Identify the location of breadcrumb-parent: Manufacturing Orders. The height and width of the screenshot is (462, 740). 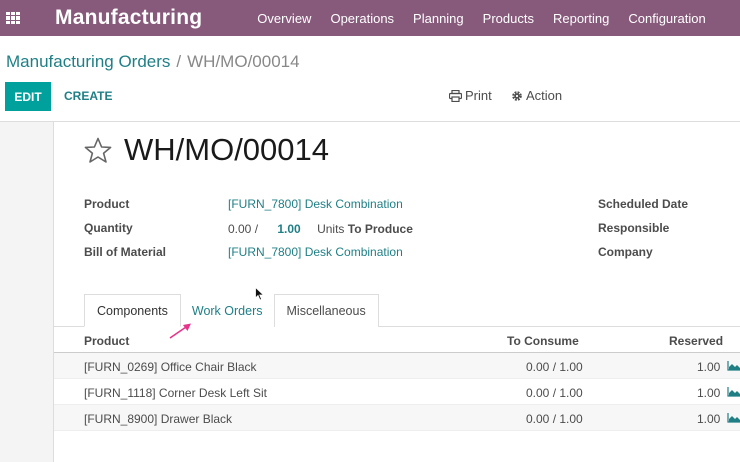
(88, 61).